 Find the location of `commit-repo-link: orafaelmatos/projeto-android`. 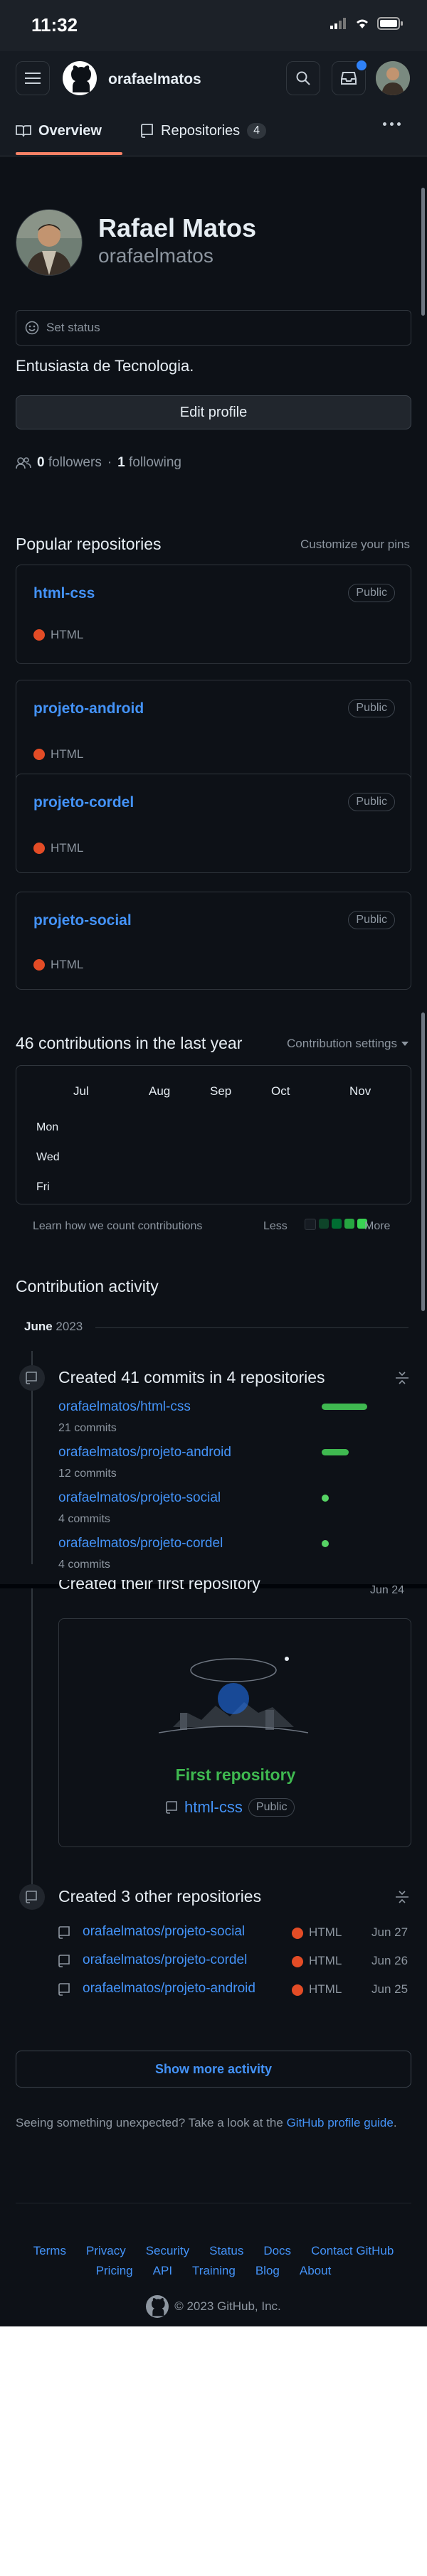

commit-repo-link: orafaelmatos/projeto-android is located at coordinates (144, 1452).